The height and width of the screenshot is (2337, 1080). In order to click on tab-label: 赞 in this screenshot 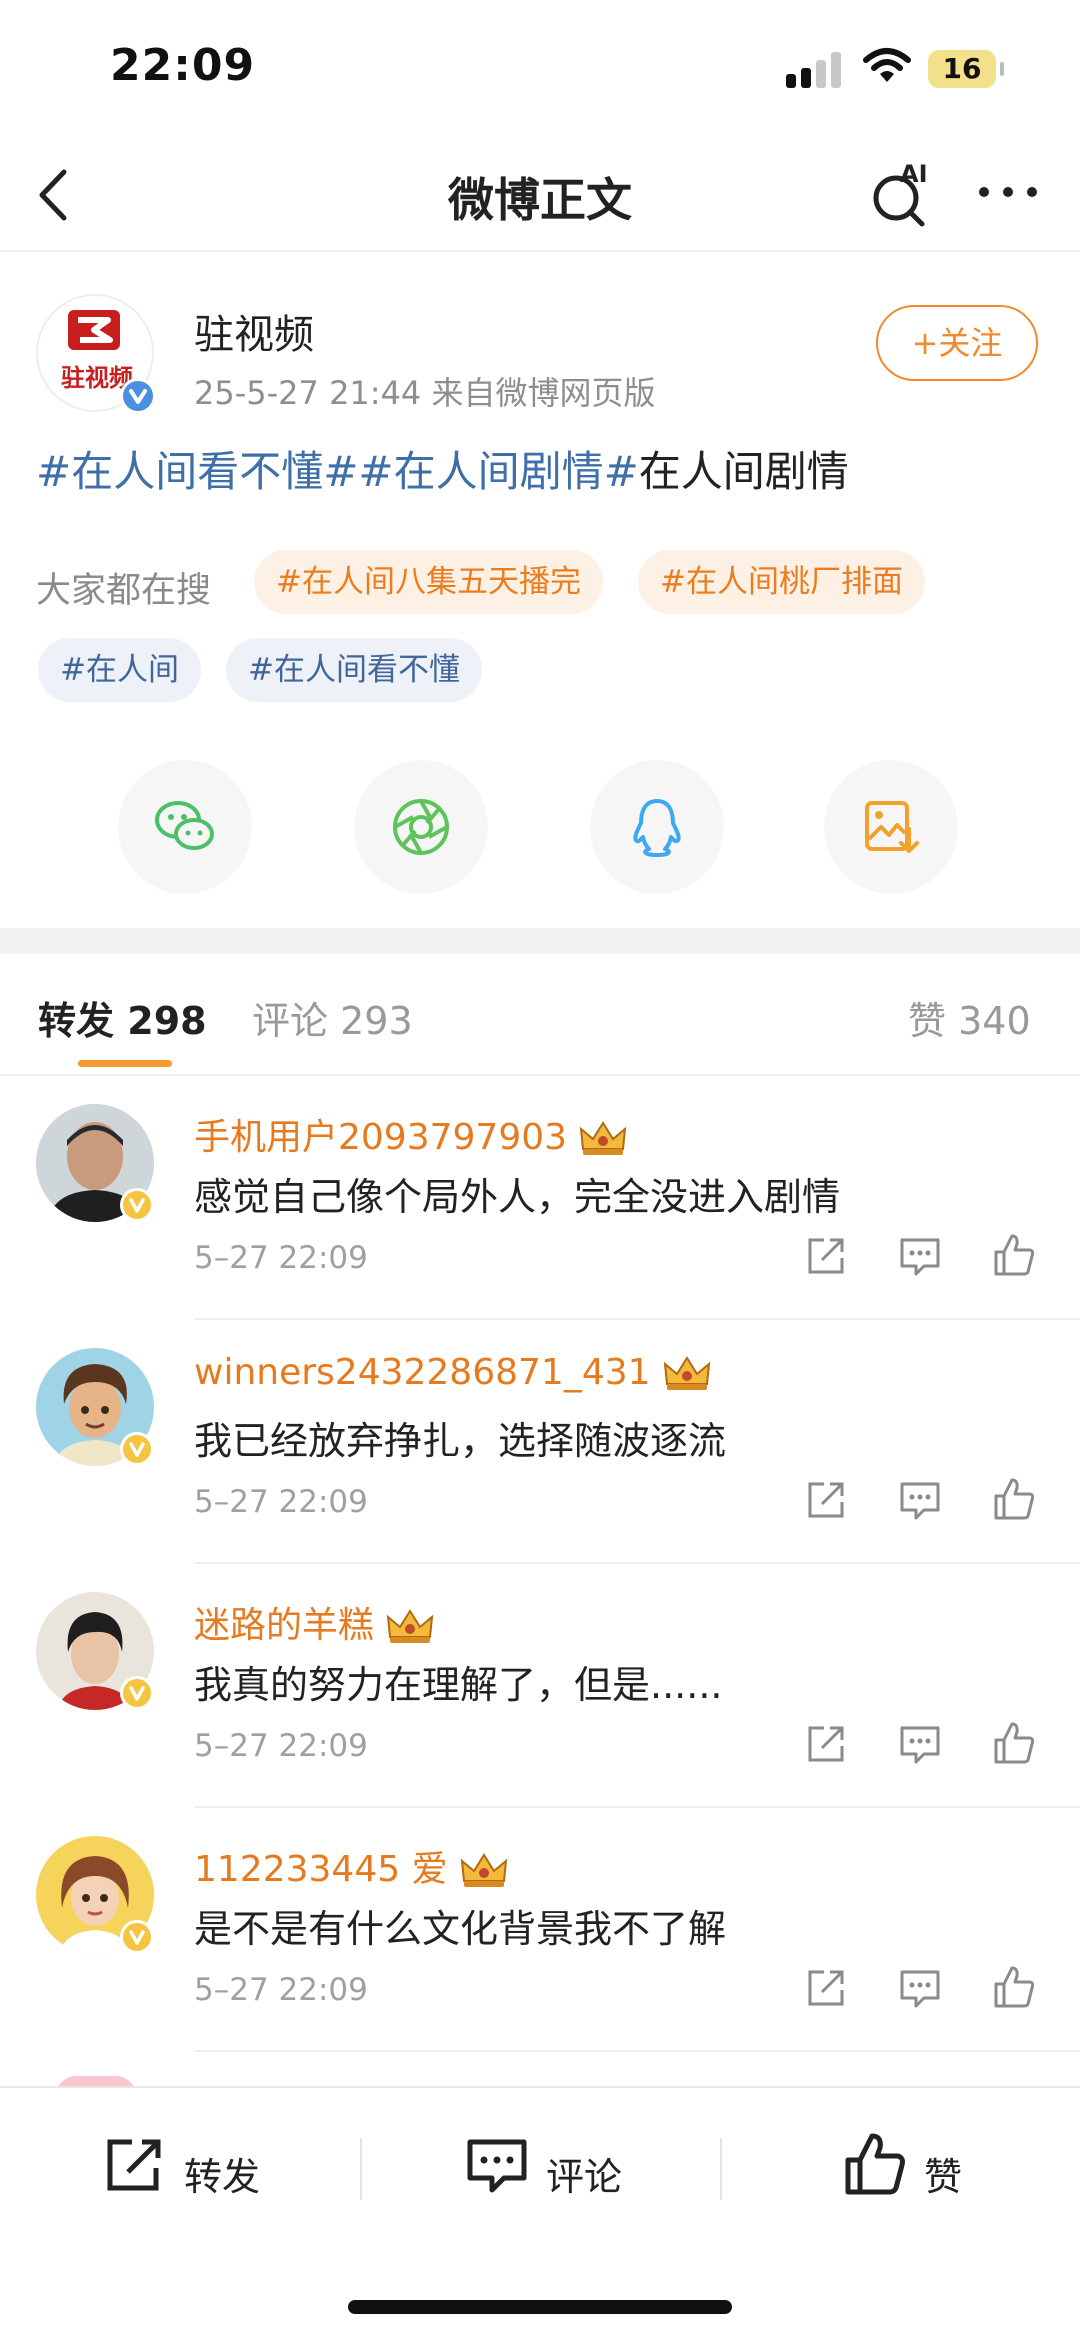, I will do `click(927, 1021)`.